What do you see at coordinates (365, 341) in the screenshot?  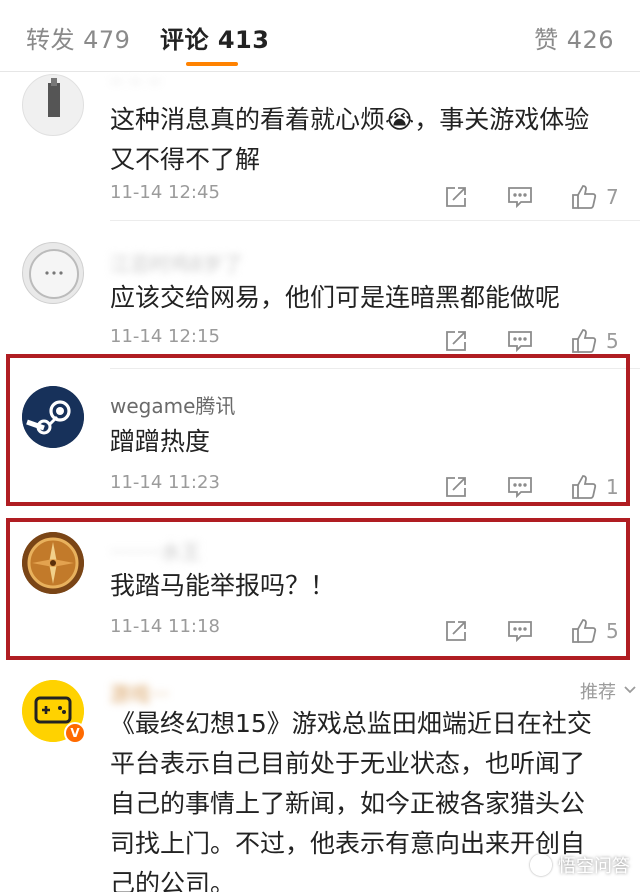 I see `comment-meta: 11-14 12:15 5` at bounding box center [365, 341].